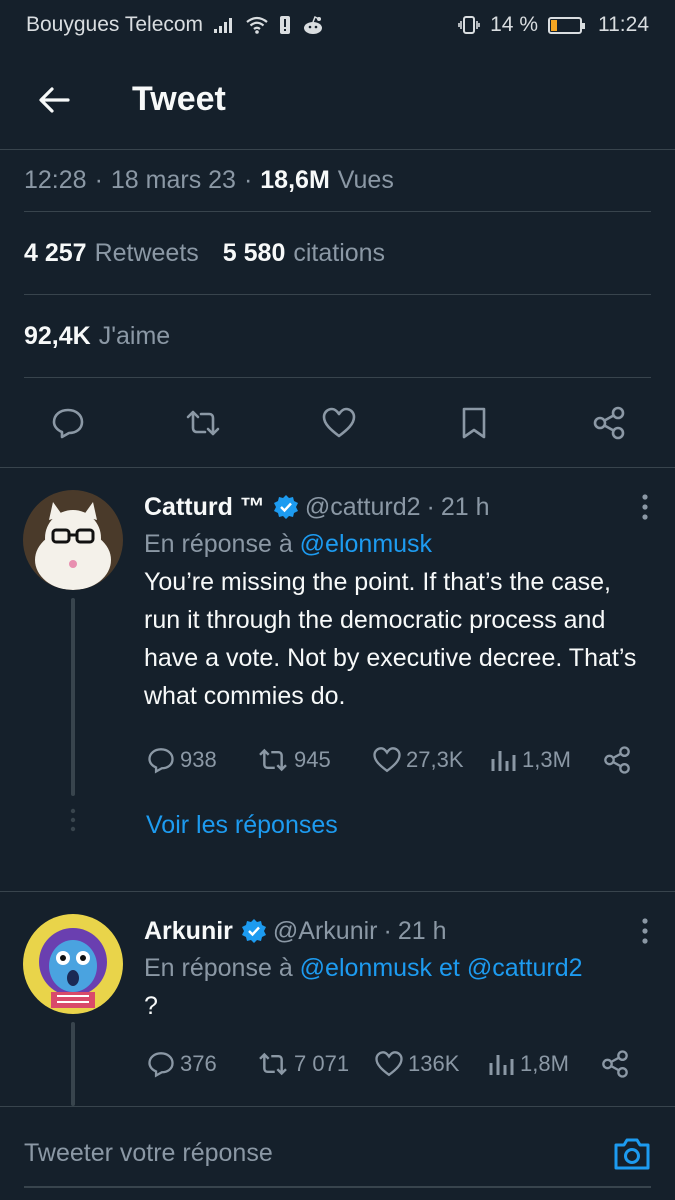 The height and width of the screenshot is (1200, 675). I want to click on tweet-time: 12:28, so click(55, 180).